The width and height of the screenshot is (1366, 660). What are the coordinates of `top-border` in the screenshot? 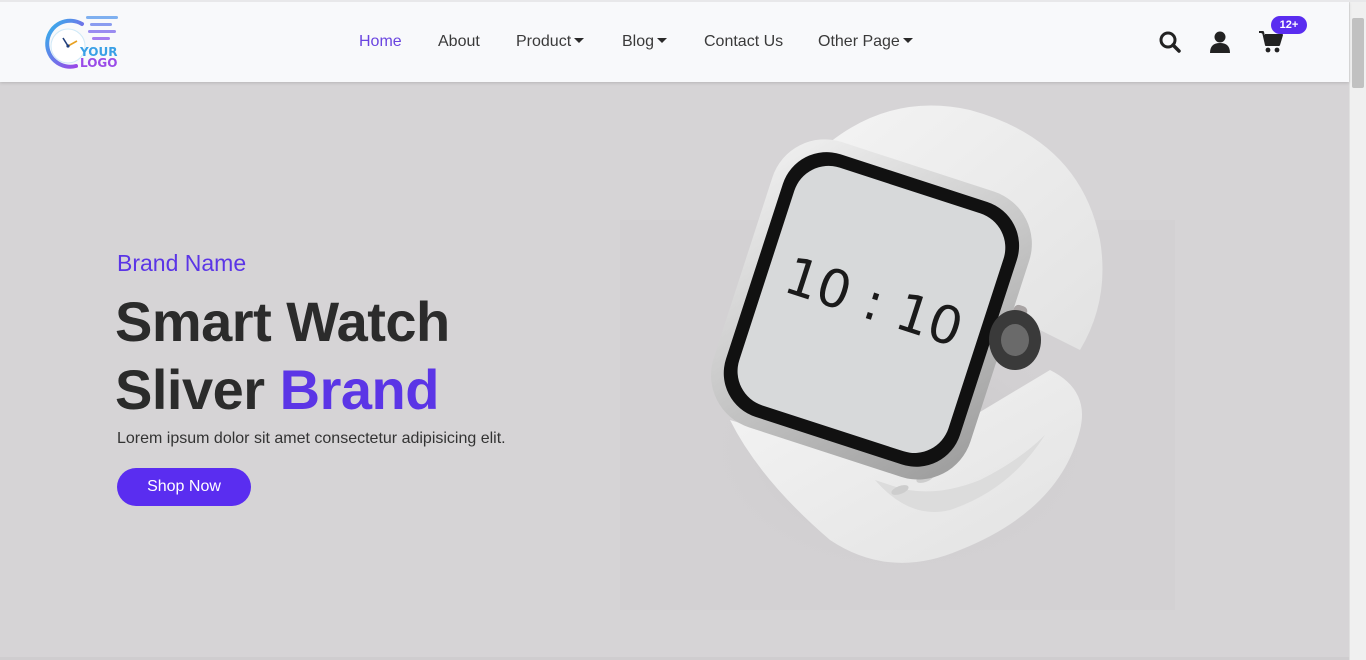 It's located at (683, 1).